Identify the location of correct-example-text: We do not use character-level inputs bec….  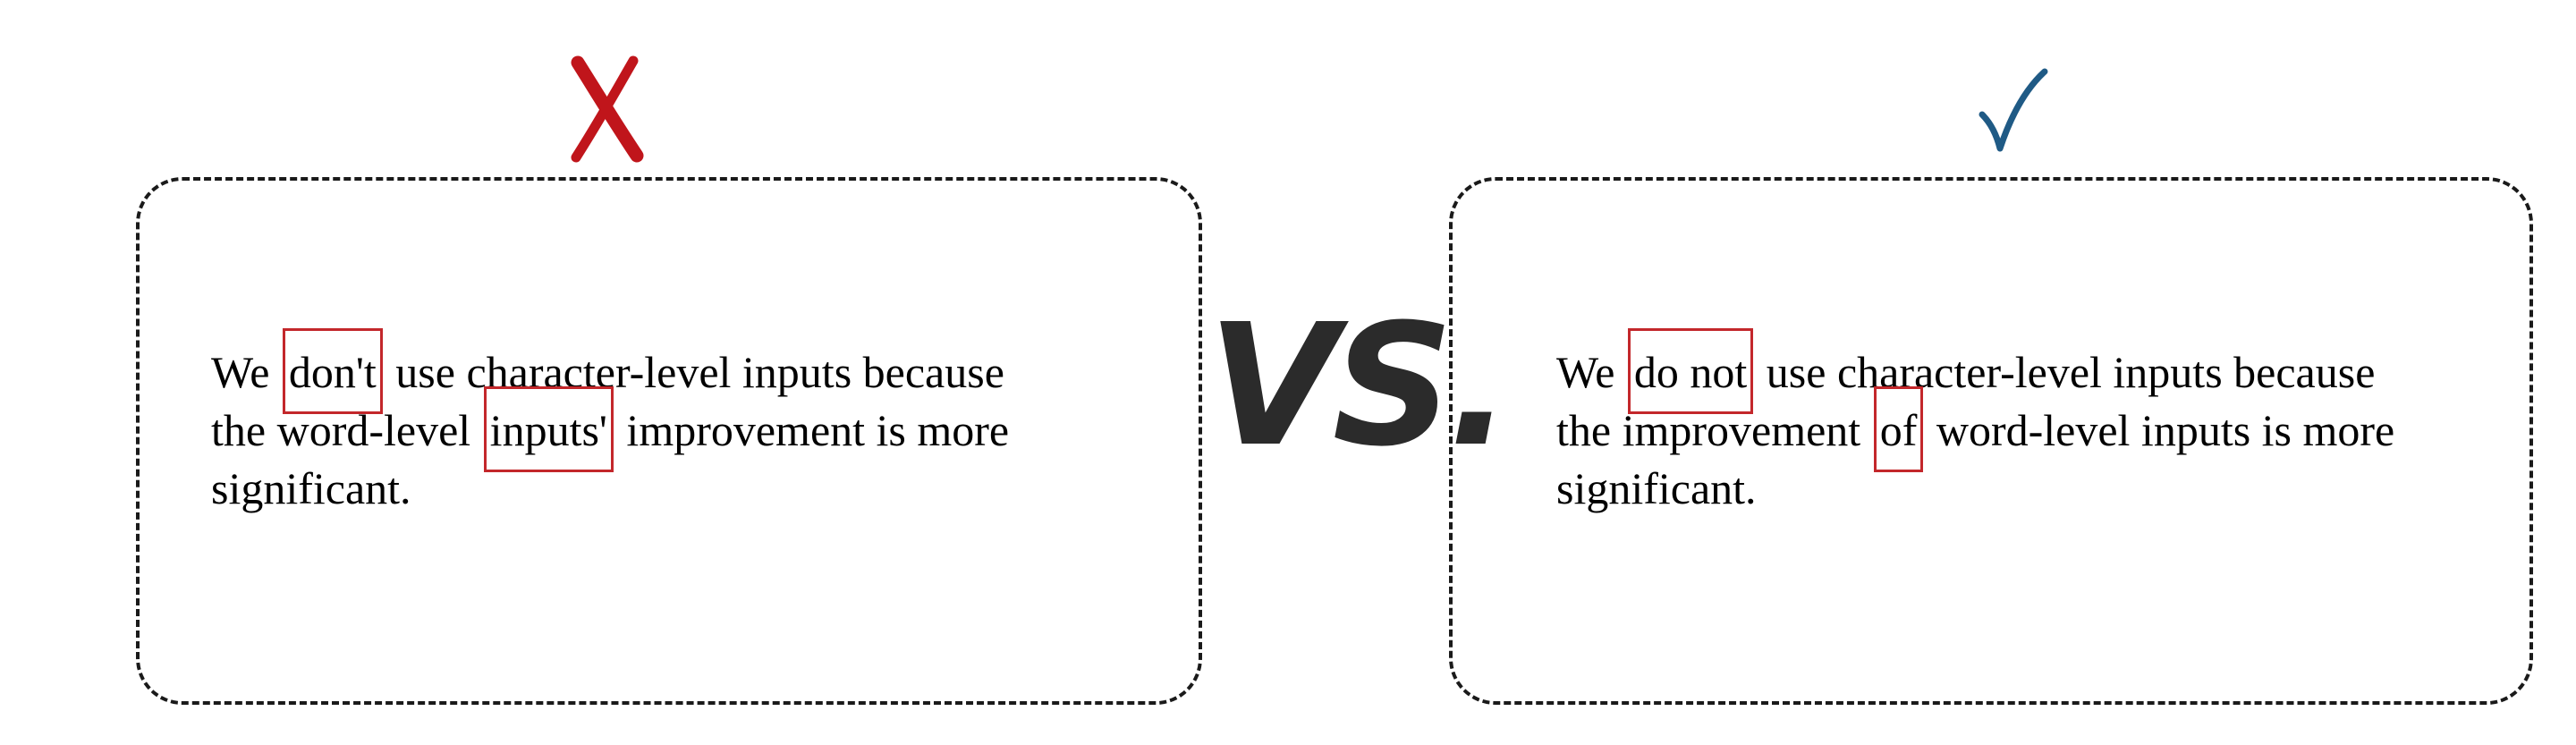
(1975, 423).